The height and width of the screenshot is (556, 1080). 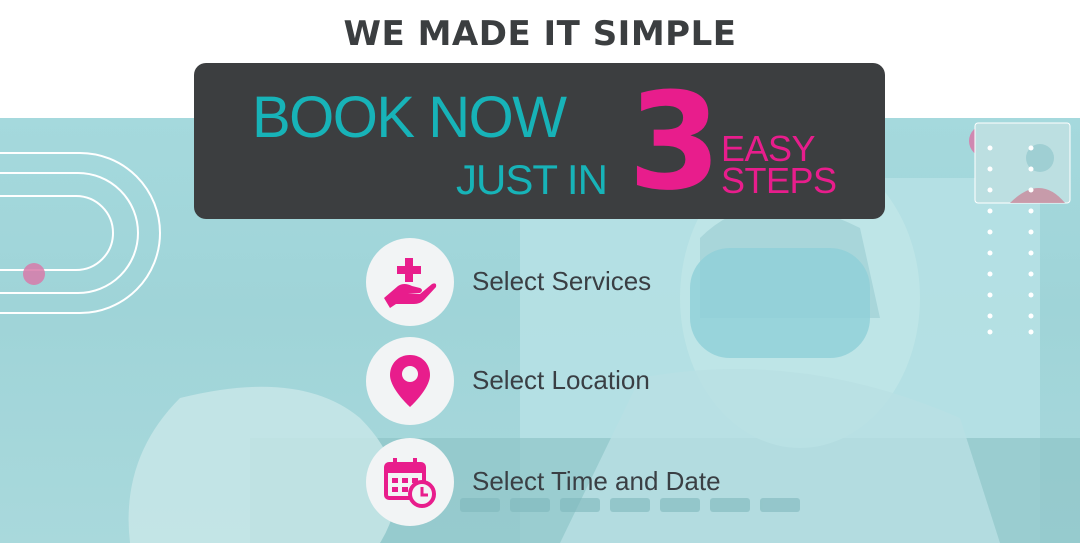 I want to click on headline-just-in: JUST IN, so click(x=532, y=179).